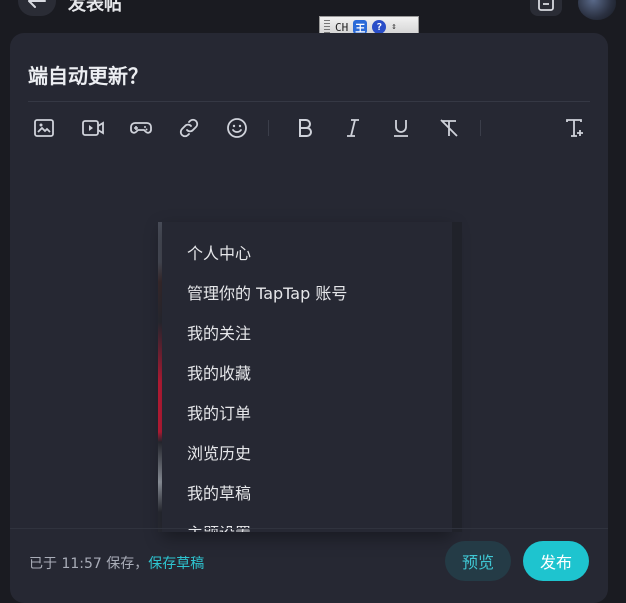 Image resolution: width=626 pixels, height=603 pixels. I want to click on menu-item-orders: 我的订单, so click(219, 412).